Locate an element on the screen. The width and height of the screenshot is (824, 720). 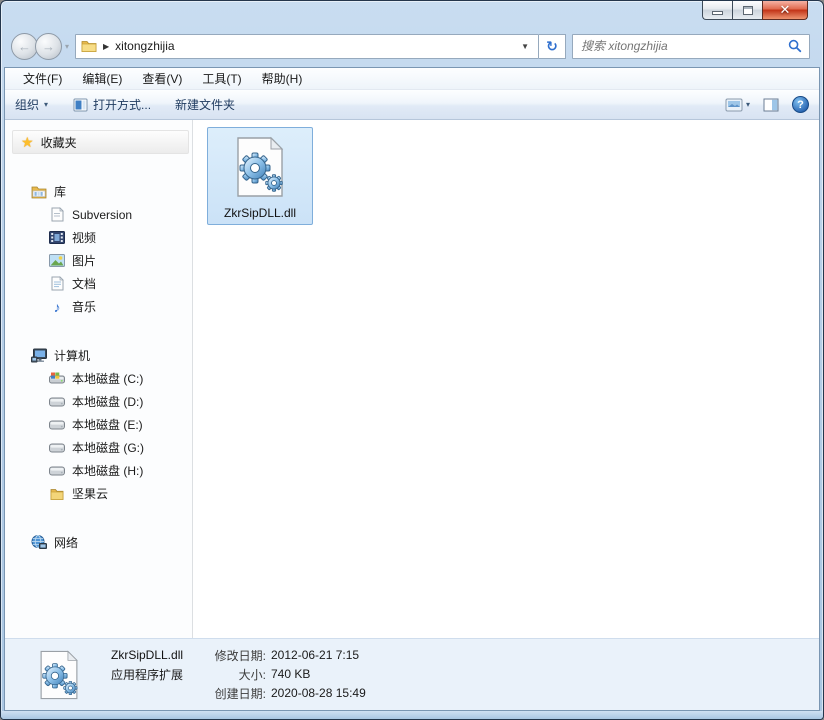
address-dropdown-icon: ▼ is located at coordinates (525, 46).